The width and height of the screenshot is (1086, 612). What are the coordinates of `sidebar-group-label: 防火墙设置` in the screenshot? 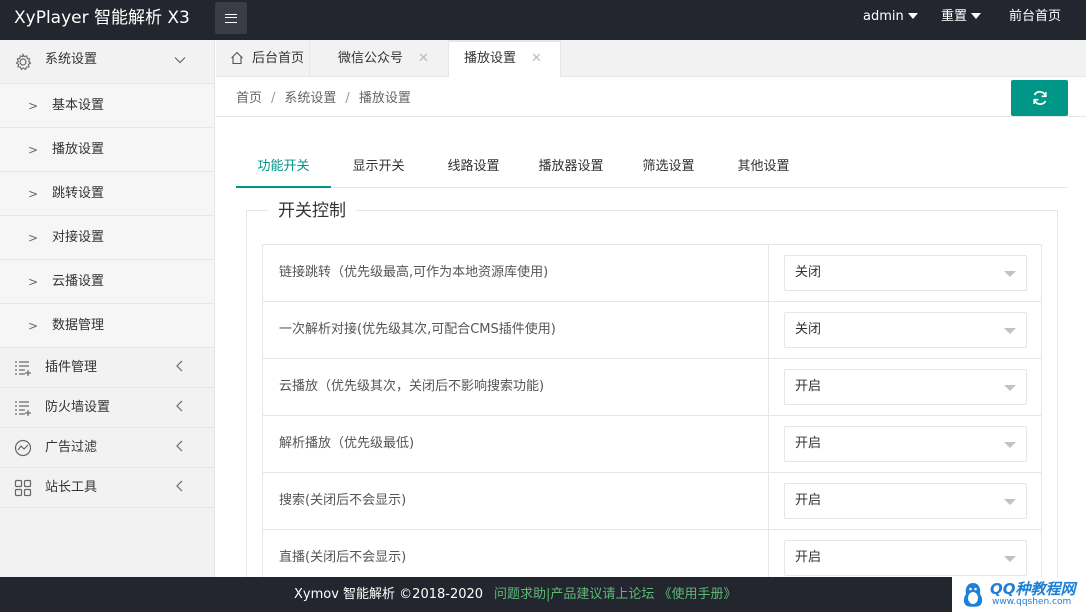 It's located at (78, 407).